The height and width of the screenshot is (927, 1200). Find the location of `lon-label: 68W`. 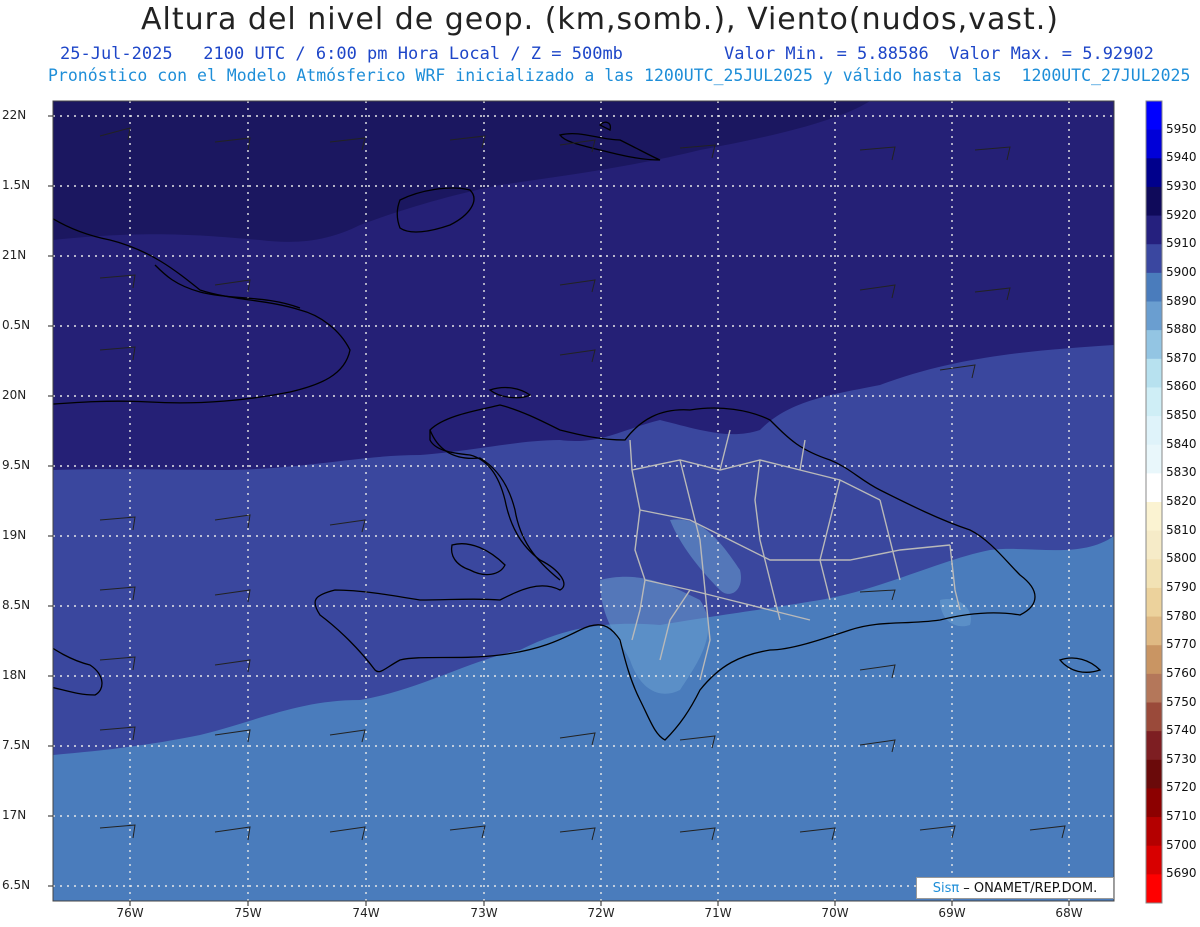

lon-label: 68W is located at coordinates (1069, 913).